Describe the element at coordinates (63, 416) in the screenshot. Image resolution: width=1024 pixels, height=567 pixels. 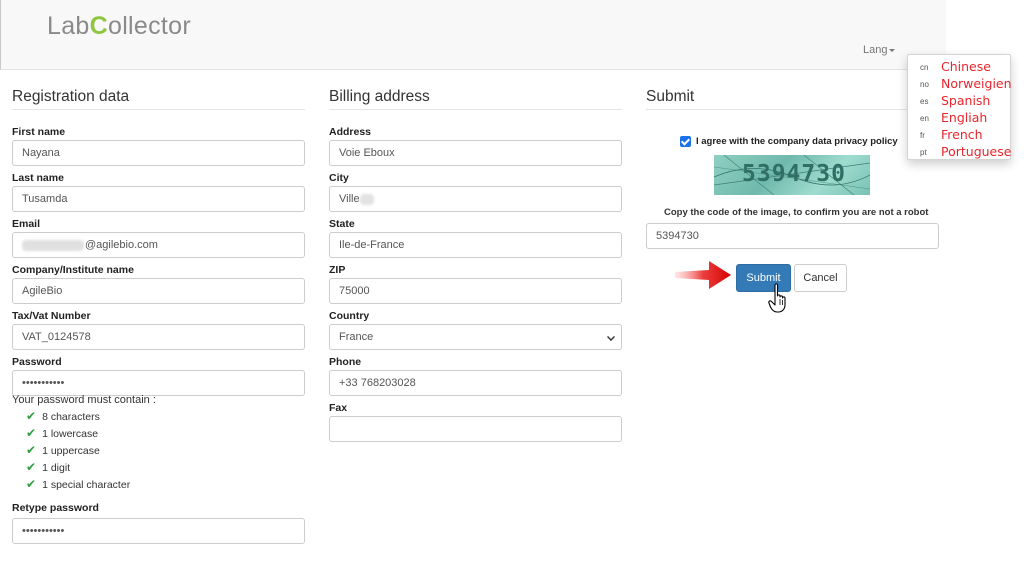
I see `requirement-item: ✔ 8 characters` at that location.